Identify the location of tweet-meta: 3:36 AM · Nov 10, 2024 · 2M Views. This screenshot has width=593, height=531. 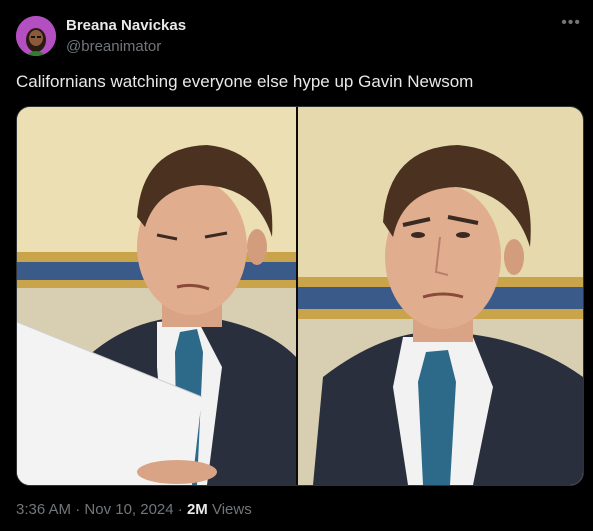
(134, 509).